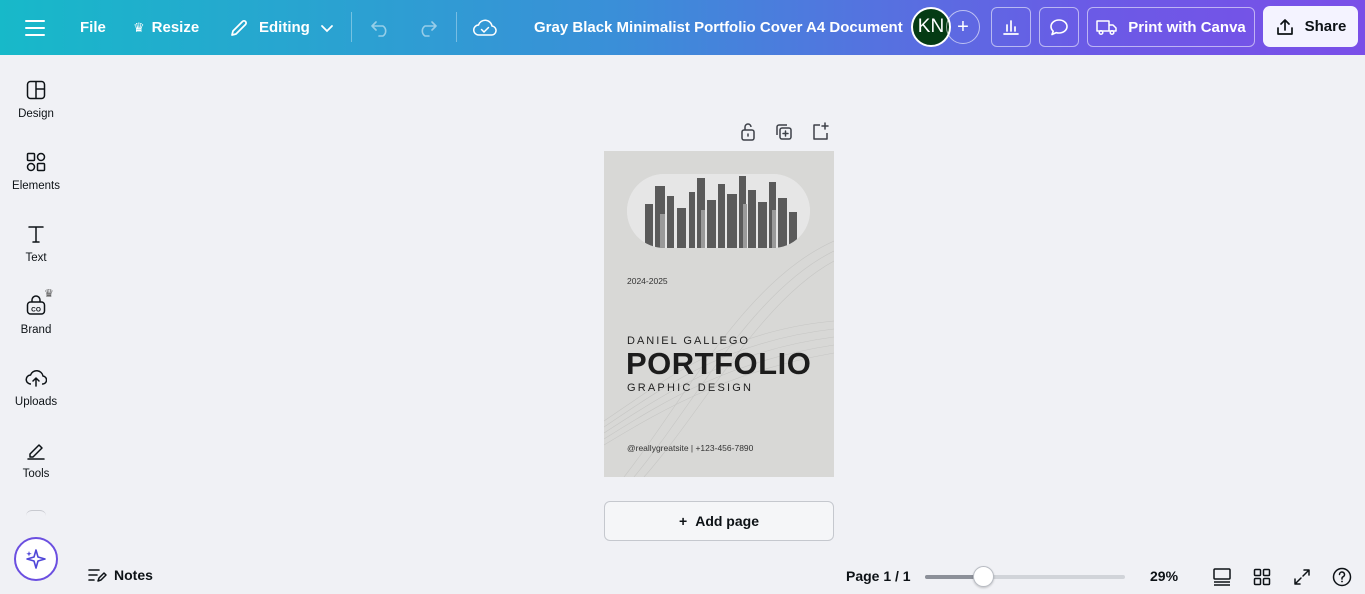 Image resolution: width=1365 pixels, height=594 pixels. I want to click on redo-button, so click(427, 27).